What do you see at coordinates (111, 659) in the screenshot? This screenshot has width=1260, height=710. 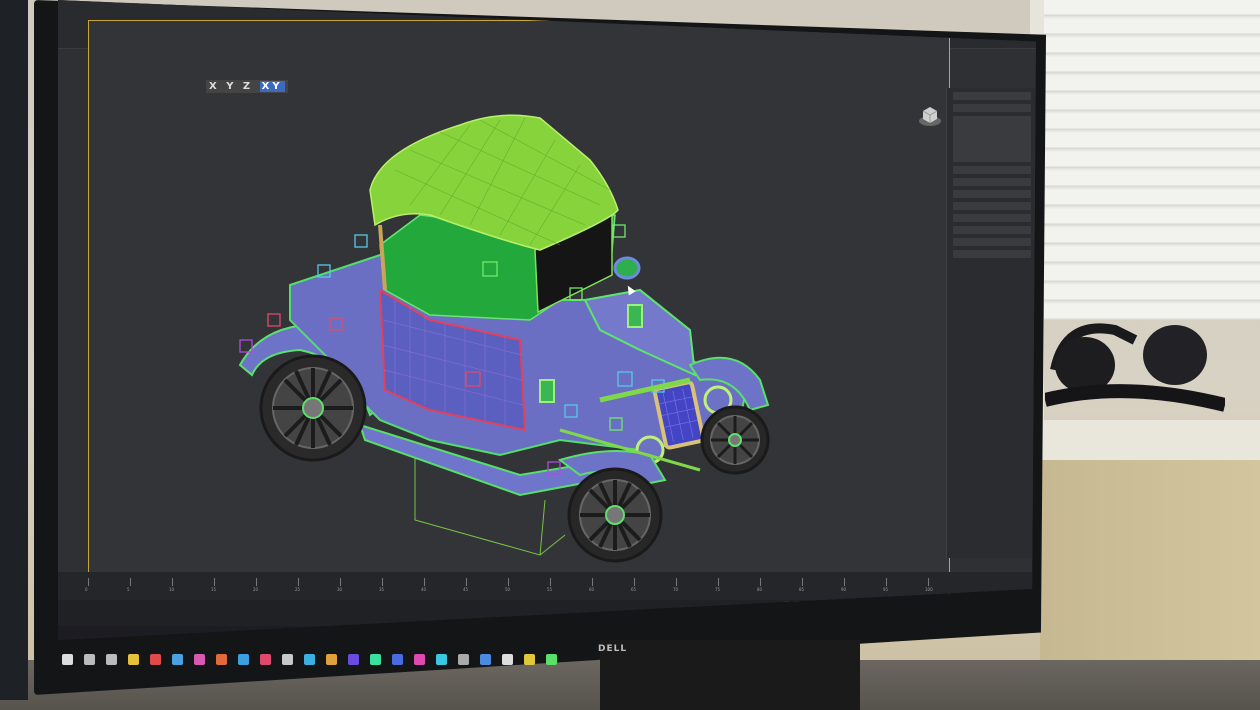 I see `taskview-icon` at bounding box center [111, 659].